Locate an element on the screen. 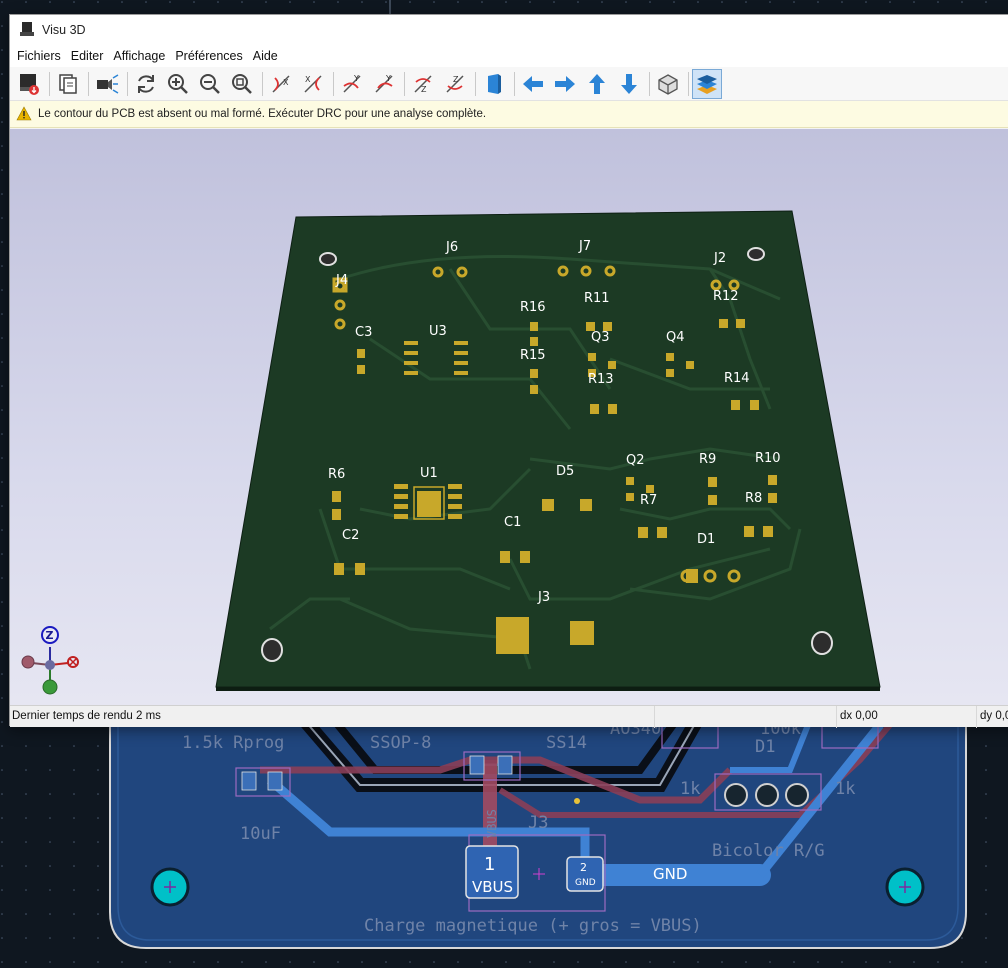  label-r13: R13 is located at coordinates (601, 379).